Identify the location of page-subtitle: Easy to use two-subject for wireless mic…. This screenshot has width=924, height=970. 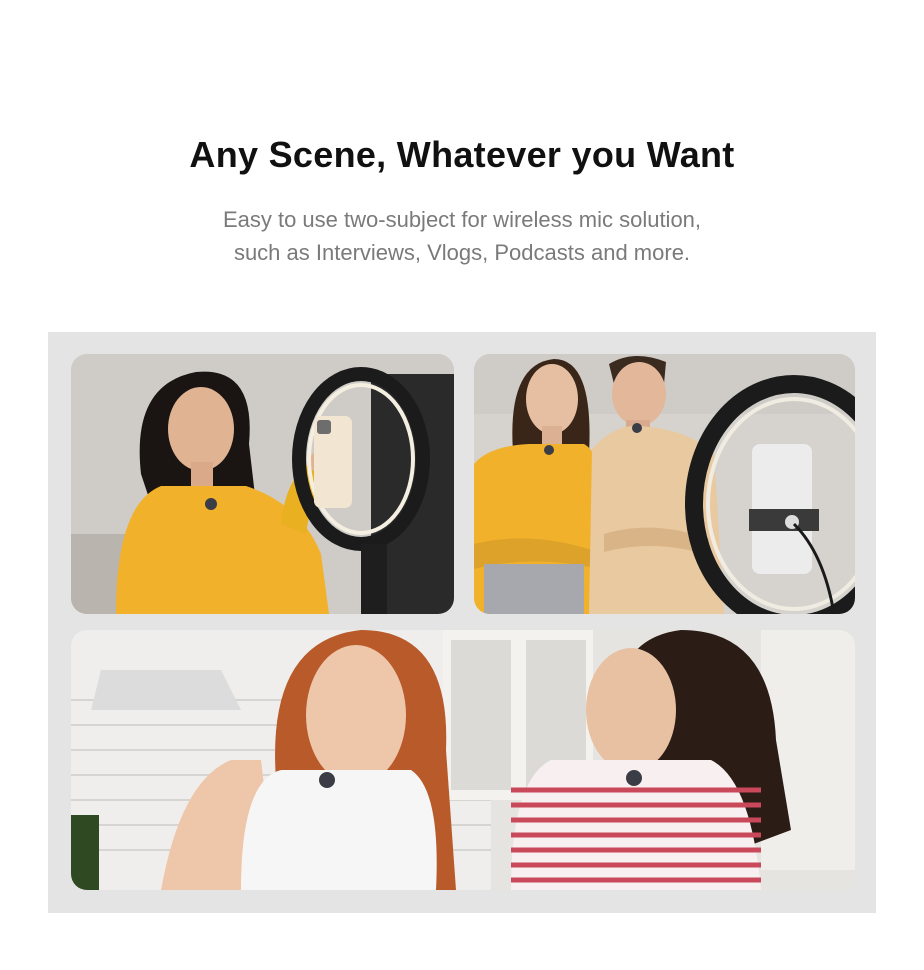
(462, 236).